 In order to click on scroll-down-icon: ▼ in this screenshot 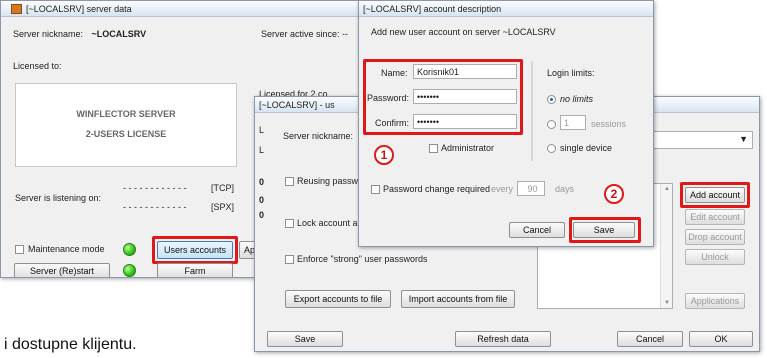, I will do `click(667, 303)`.